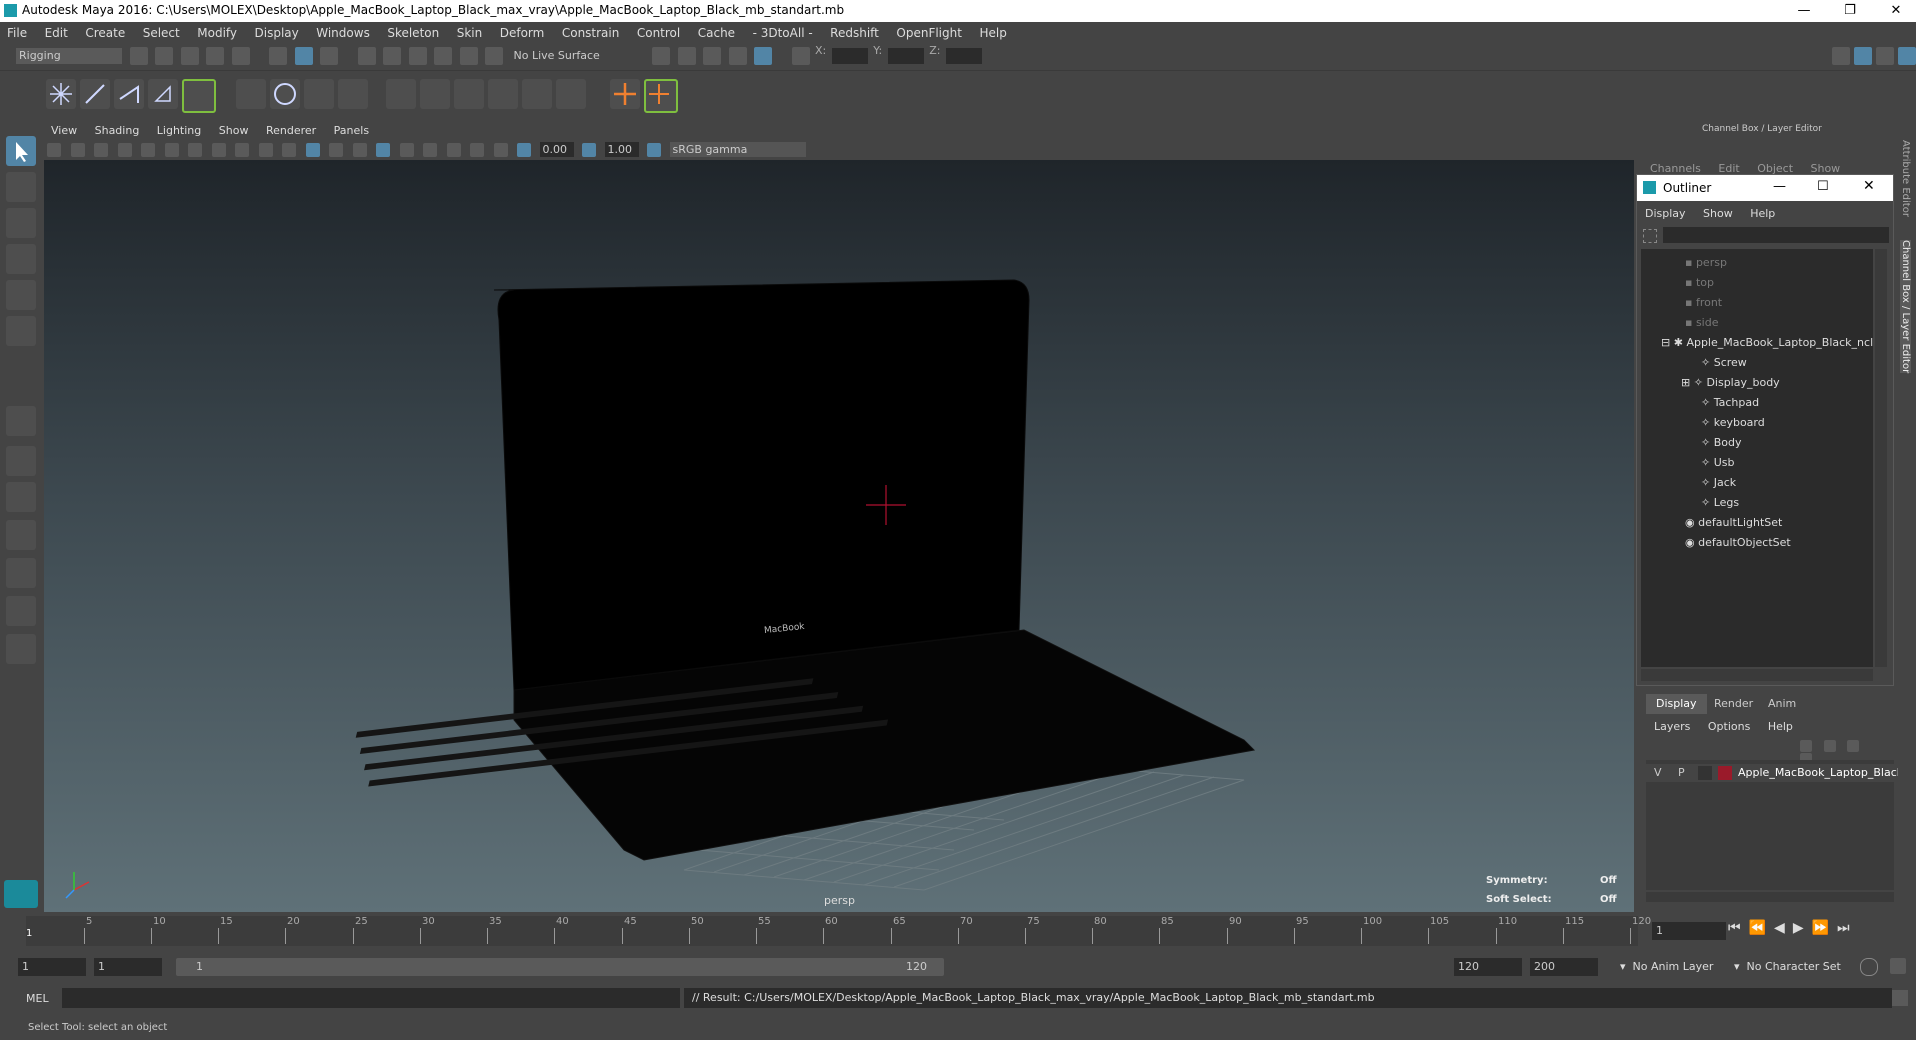 This screenshot has height=1040, width=1916. Describe the element at coordinates (453, 150) in the screenshot. I see `motion-blur-icon` at that location.